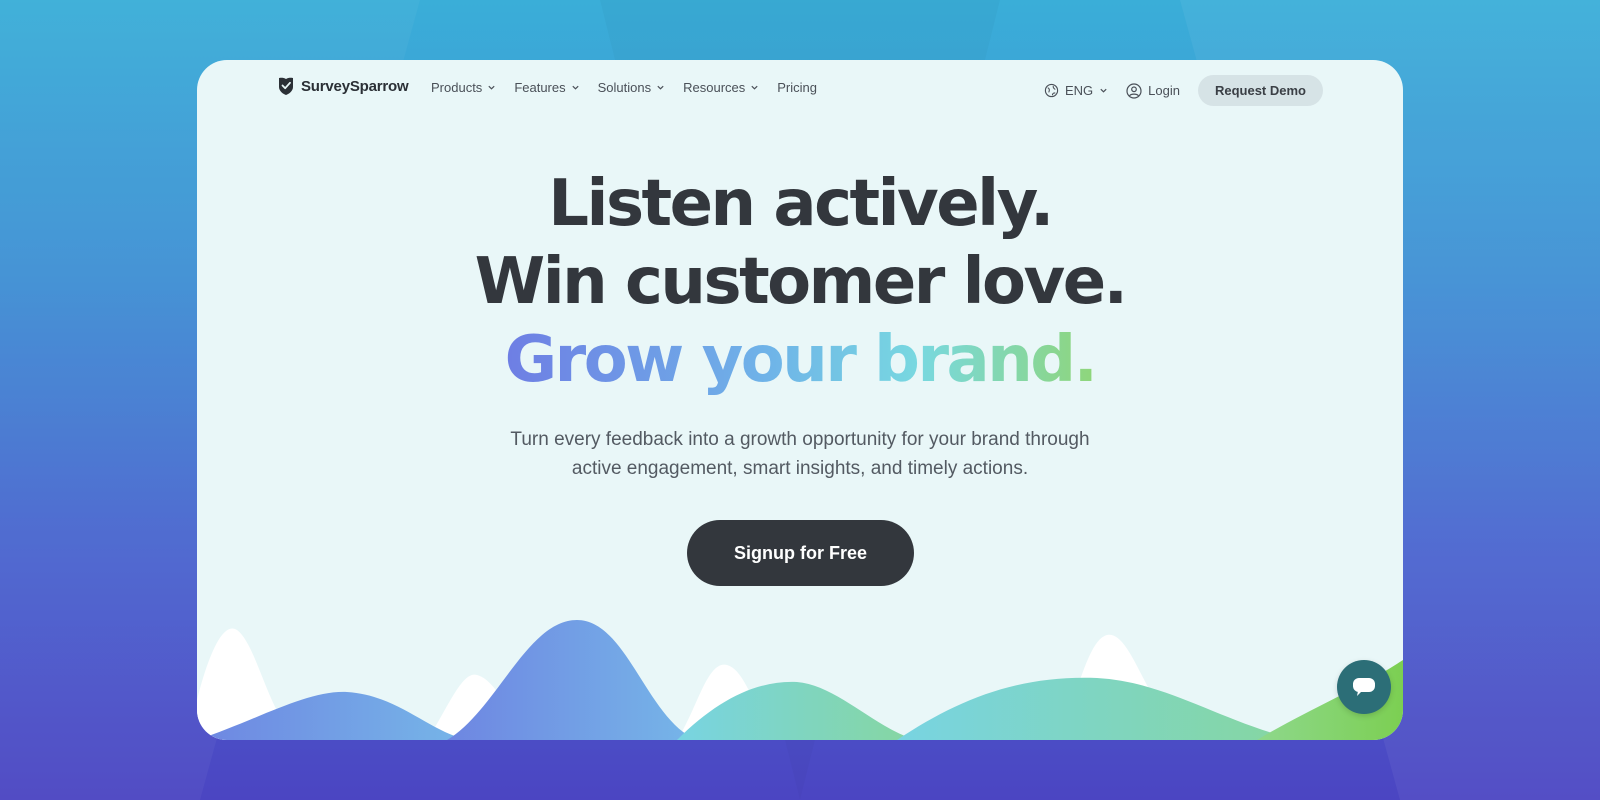  What do you see at coordinates (1134, 90) in the screenshot?
I see `user-circle-icon` at bounding box center [1134, 90].